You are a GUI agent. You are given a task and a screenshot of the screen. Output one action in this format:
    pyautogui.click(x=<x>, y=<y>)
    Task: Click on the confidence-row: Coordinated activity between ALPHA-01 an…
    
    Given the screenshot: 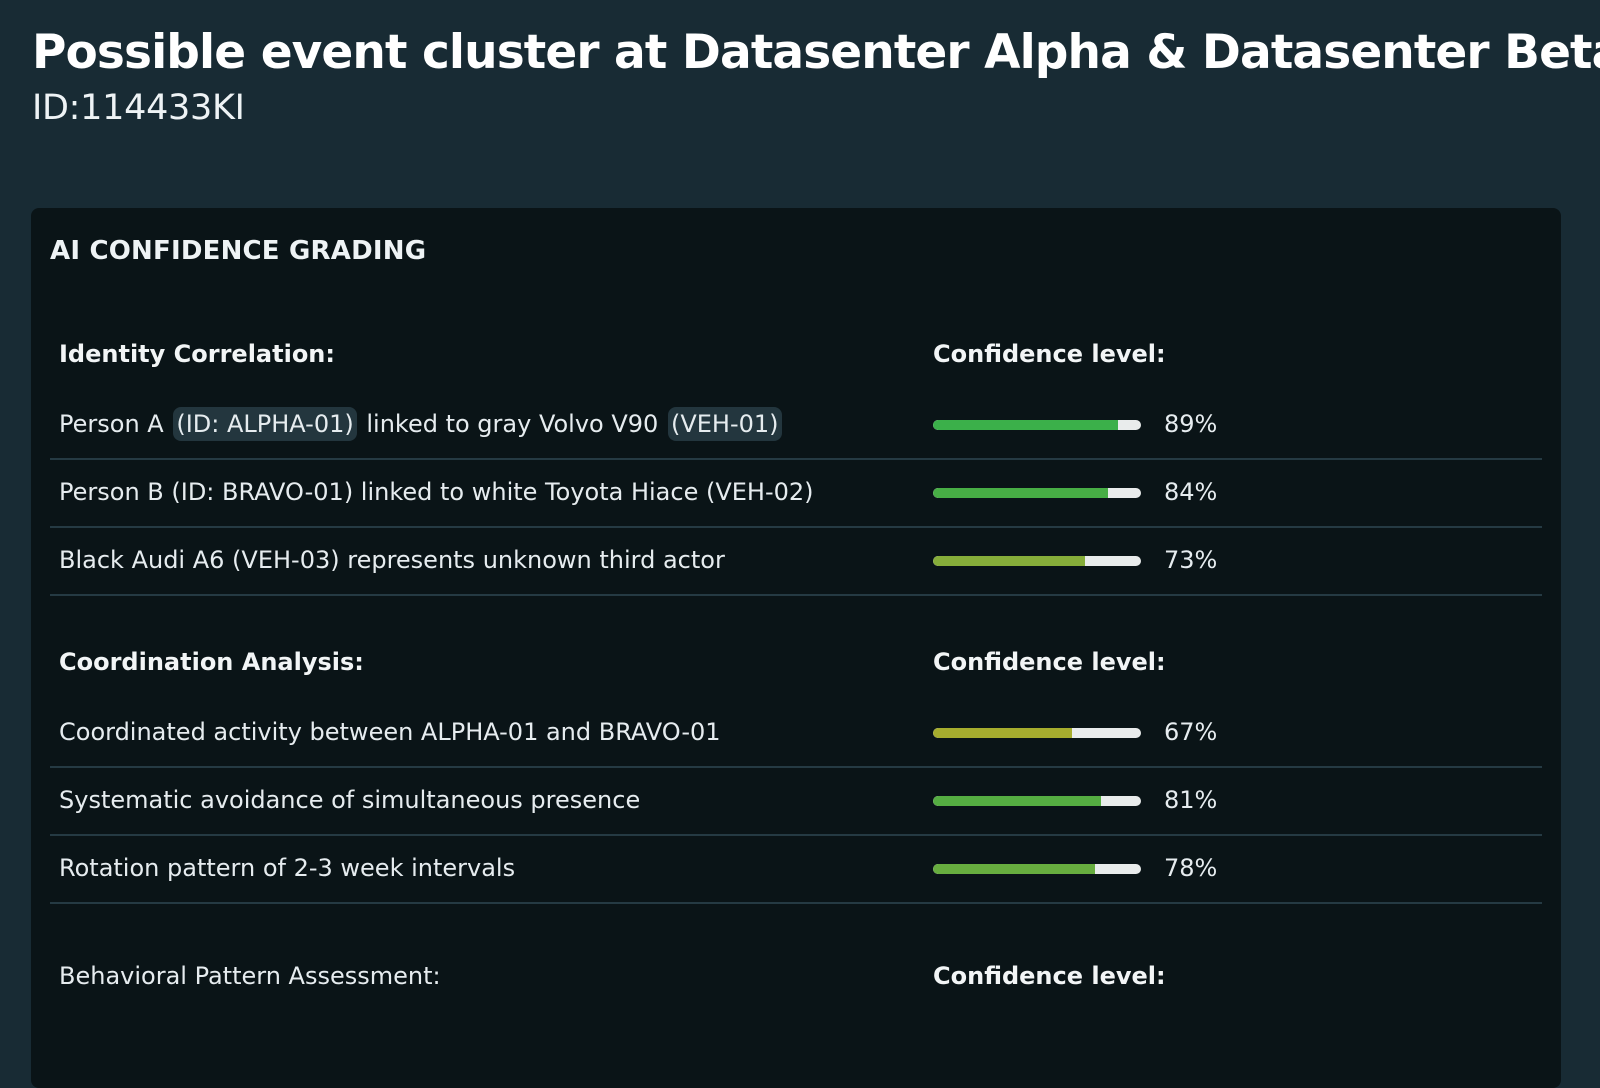 What is the action you would take?
    pyautogui.click(x=796, y=734)
    